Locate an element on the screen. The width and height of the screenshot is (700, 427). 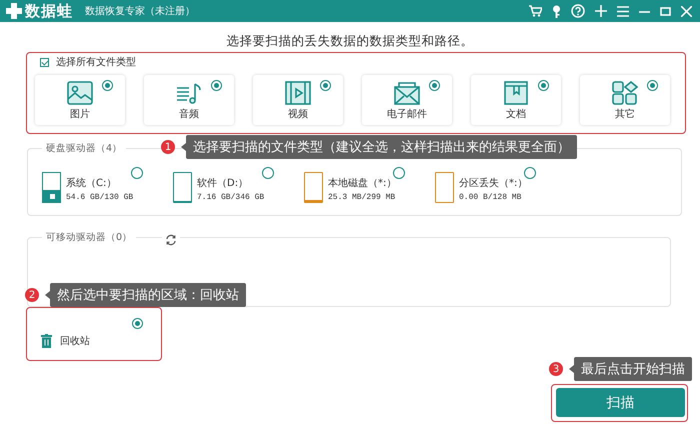
trash-icon is located at coordinates (46, 341).